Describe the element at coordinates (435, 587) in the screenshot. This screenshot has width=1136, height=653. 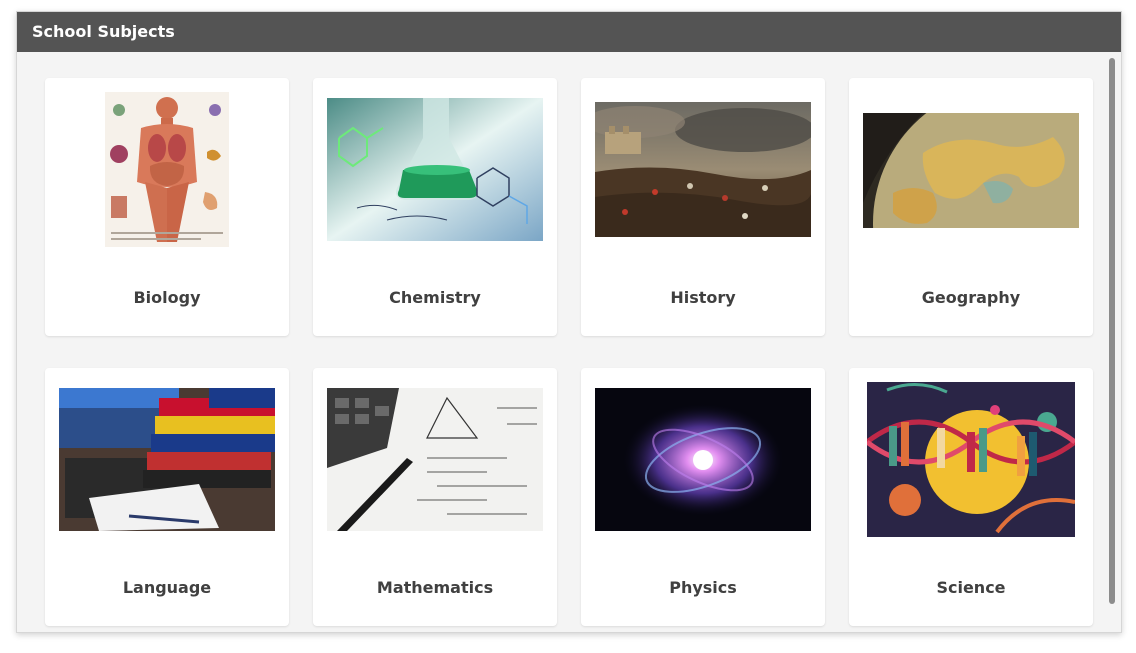
I see `subject-label-mathematics: Mathematics` at that location.